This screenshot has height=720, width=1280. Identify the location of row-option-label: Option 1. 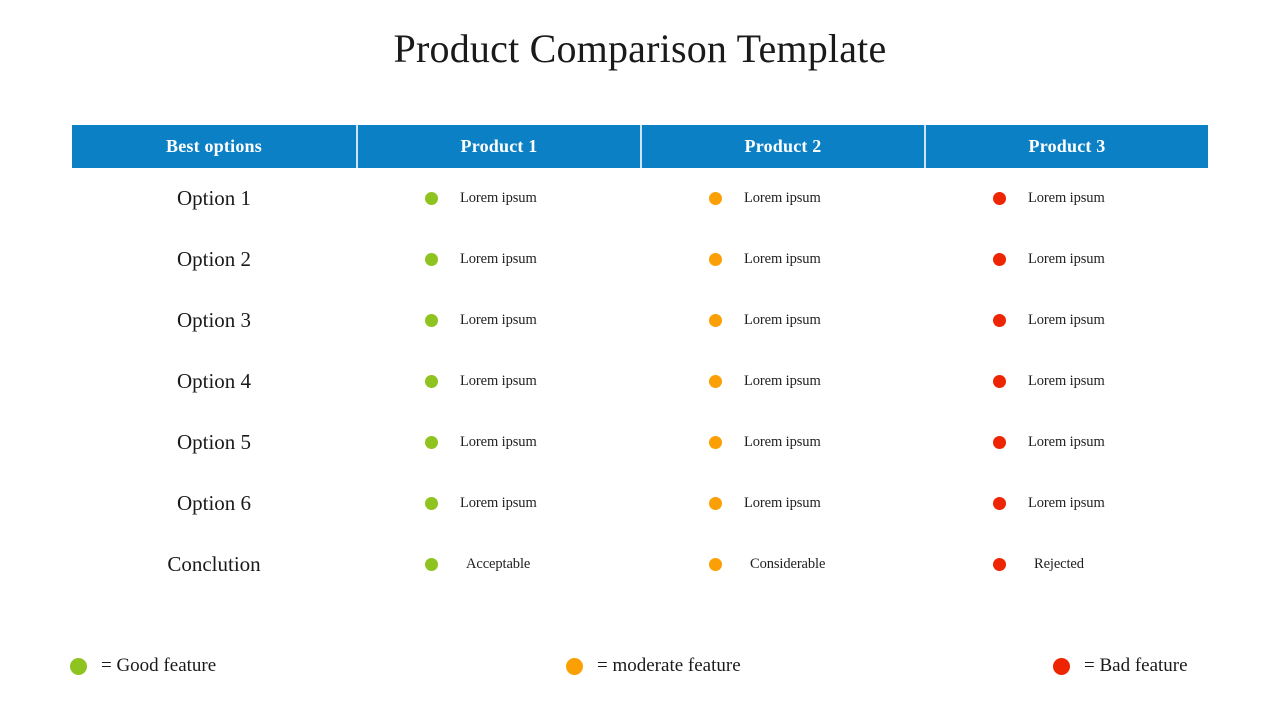
(214, 198).